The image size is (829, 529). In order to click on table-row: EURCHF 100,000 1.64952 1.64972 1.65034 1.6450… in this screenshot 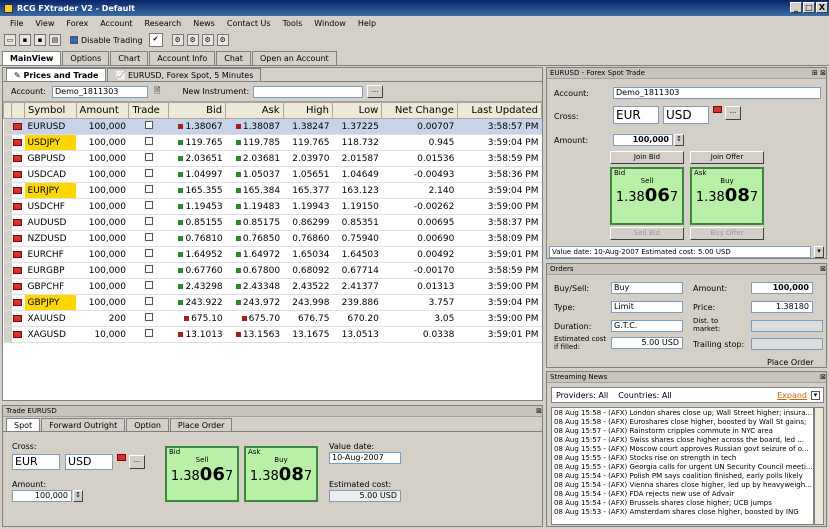, I will do `click(272, 254)`.